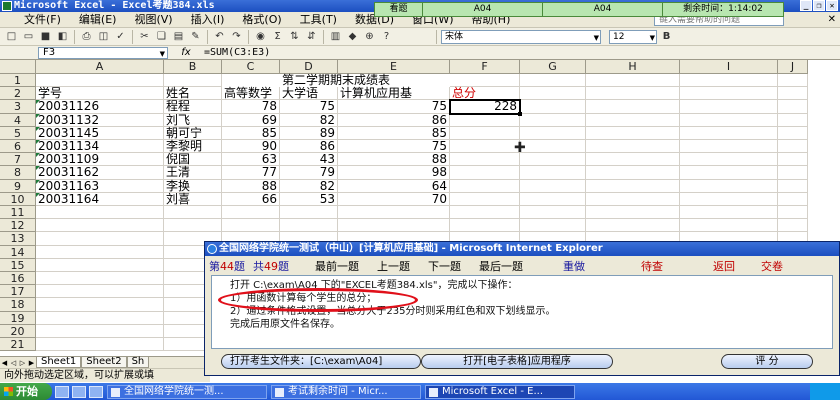 The width and height of the screenshot is (840, 400). What do you see at coordinates (178, 37) in the screenshot?
I see `paste-icon: ▤` at bounding box center [178, 37].